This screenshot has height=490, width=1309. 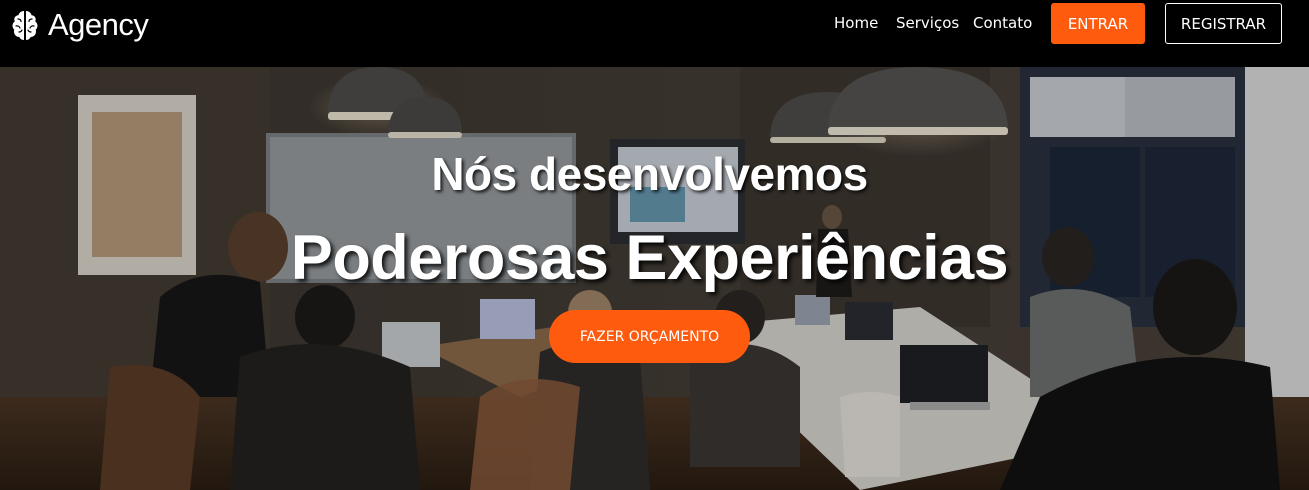 I want to click on register-button: REGISTRAR, so click(x=1223, y=23).